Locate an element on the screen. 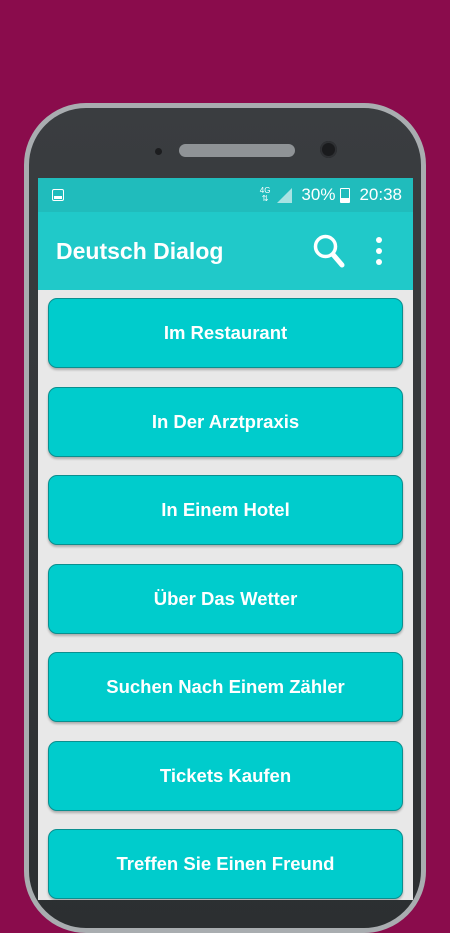 The height and width of the screenshot is (933, 450). list-item-suchen-nach-einem-zahler: Suchen Nach Einem Zähler is located at coordinates (225, 687).